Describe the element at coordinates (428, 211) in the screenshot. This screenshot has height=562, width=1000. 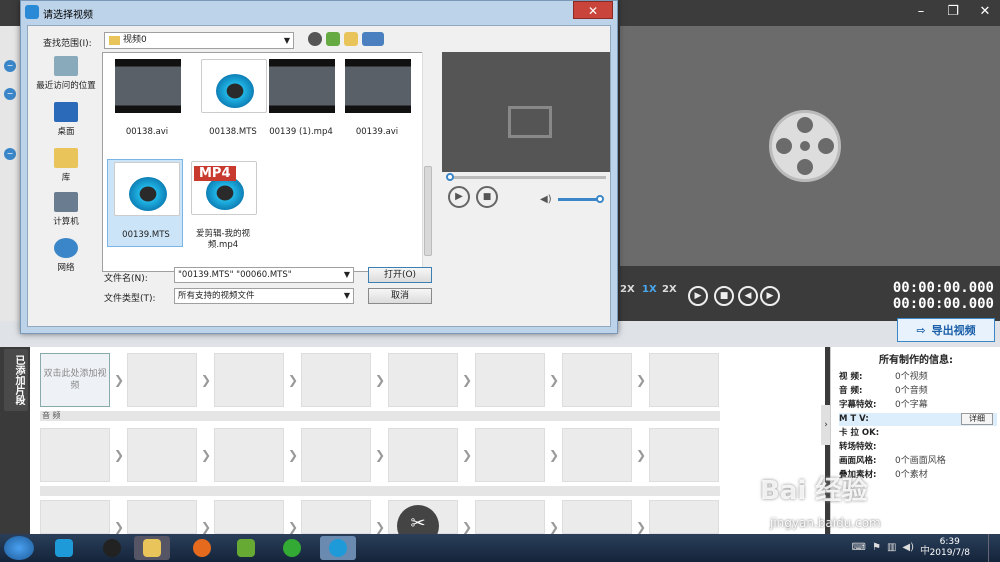
I see `scrollbar-thumb` at that location.